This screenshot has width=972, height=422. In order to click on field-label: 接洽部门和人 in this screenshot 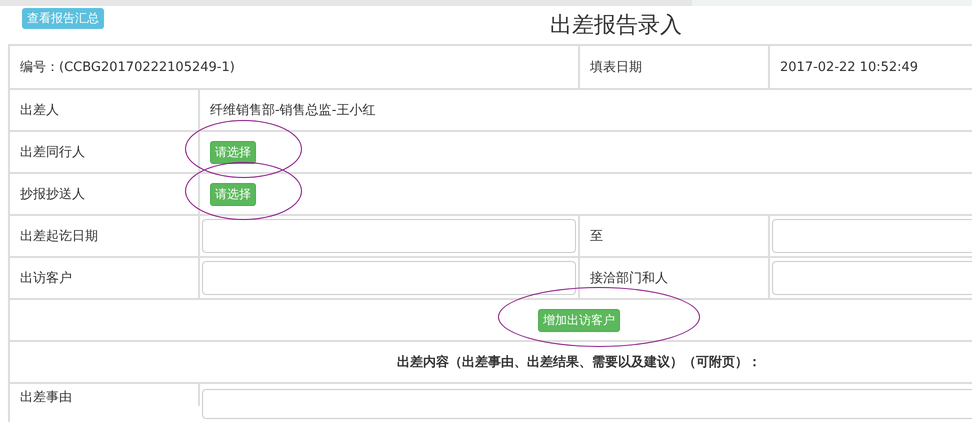, I will do `click(675, 278)`.